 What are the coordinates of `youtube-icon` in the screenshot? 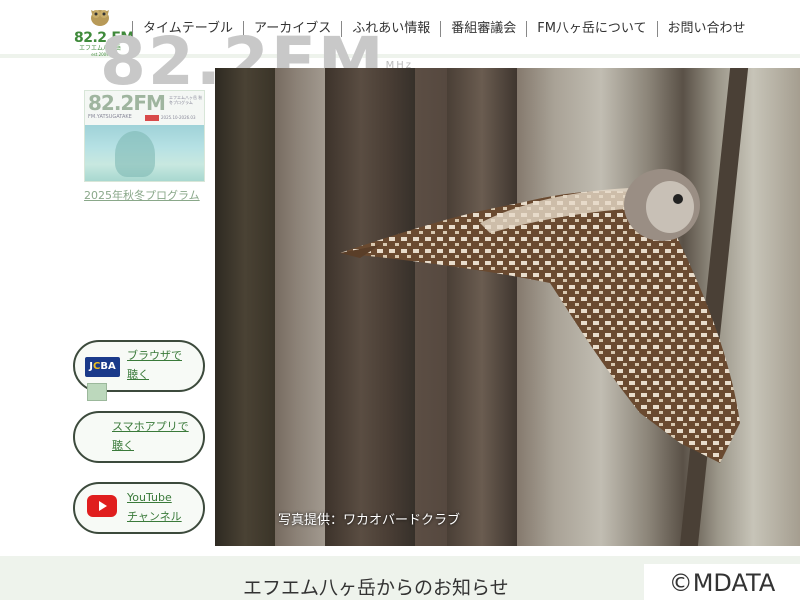 It's located at (102, 506).